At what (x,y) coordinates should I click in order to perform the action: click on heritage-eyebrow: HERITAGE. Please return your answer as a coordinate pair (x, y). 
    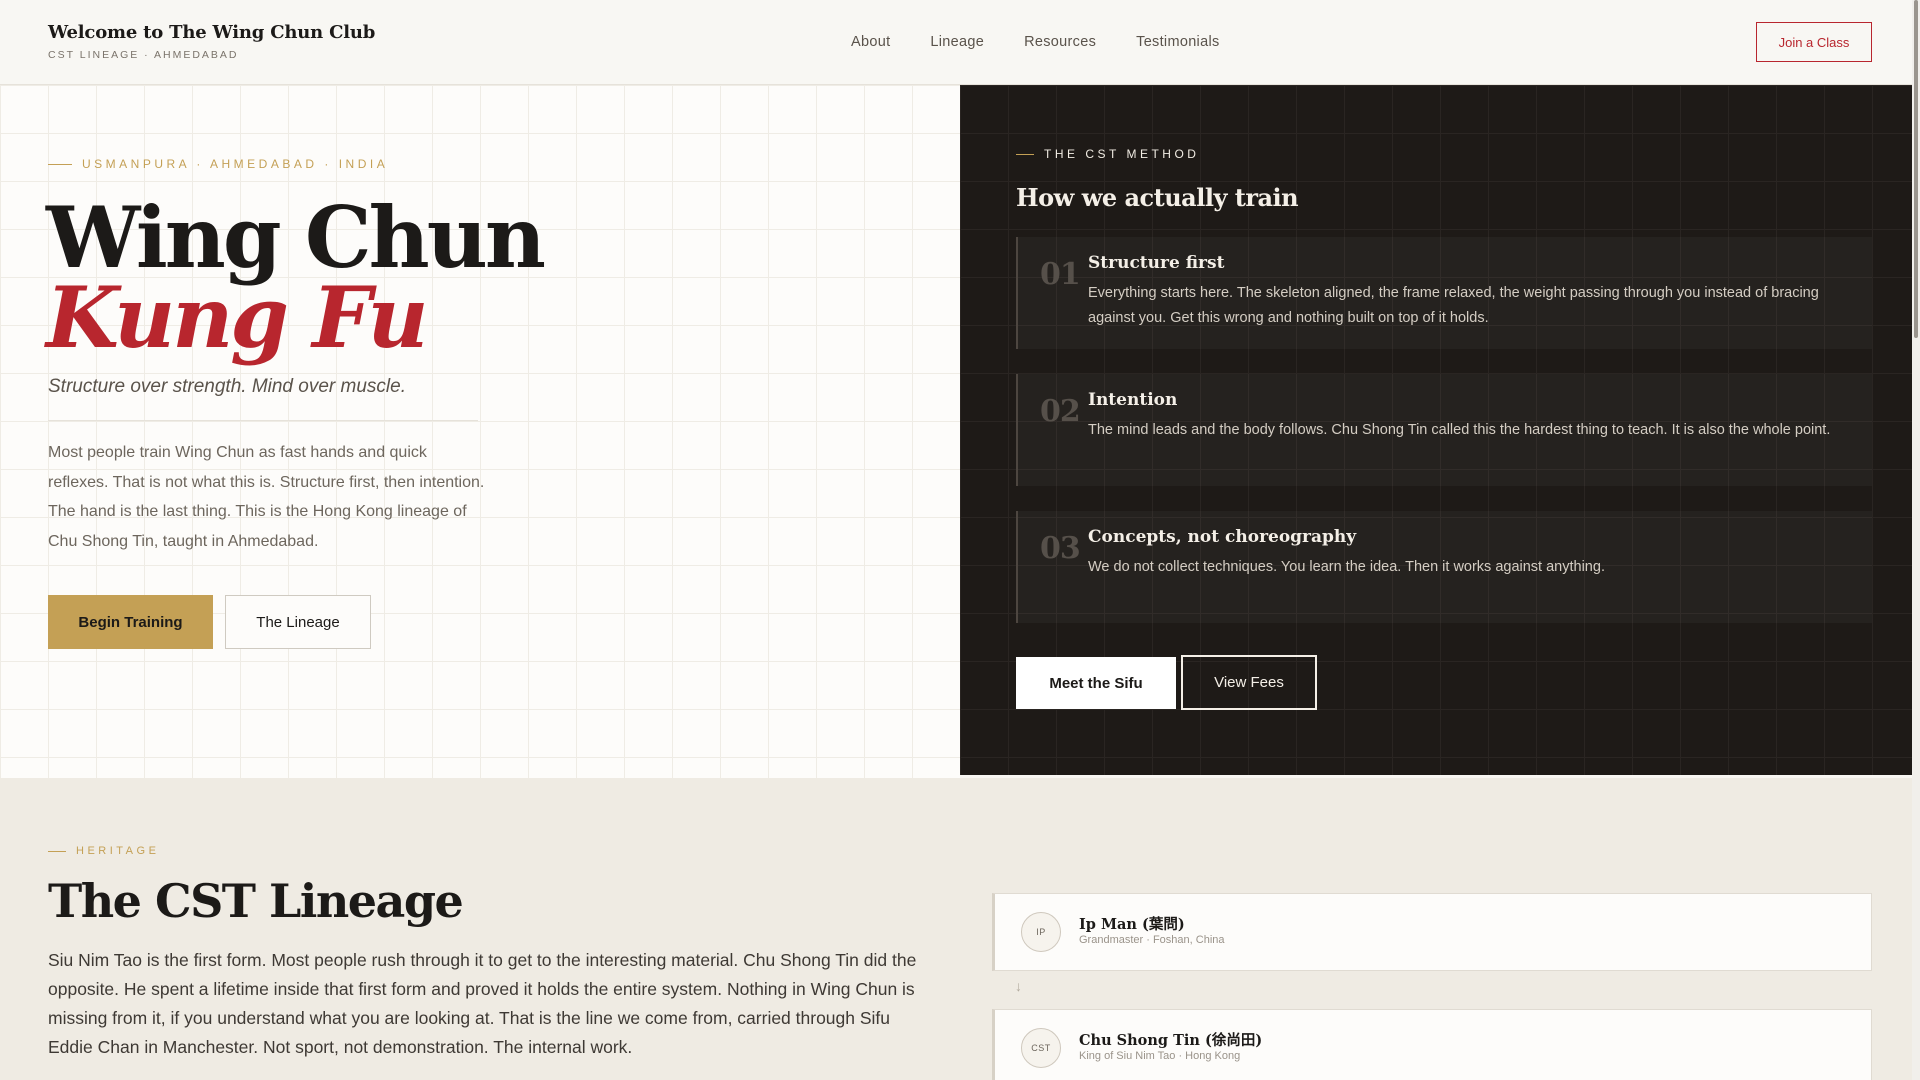
    Looking at the image, I should click on (103, 851).